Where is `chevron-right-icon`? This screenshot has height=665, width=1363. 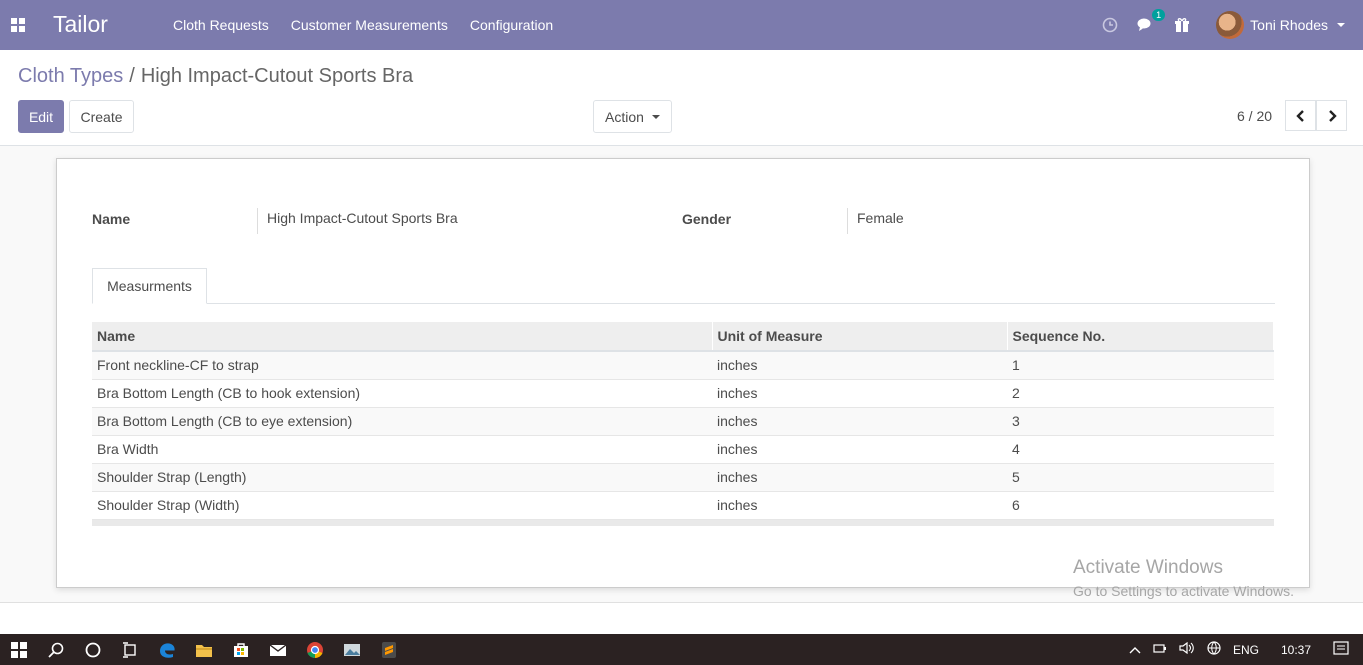
chevron-right-icon is located at coordinates (1332, 115).